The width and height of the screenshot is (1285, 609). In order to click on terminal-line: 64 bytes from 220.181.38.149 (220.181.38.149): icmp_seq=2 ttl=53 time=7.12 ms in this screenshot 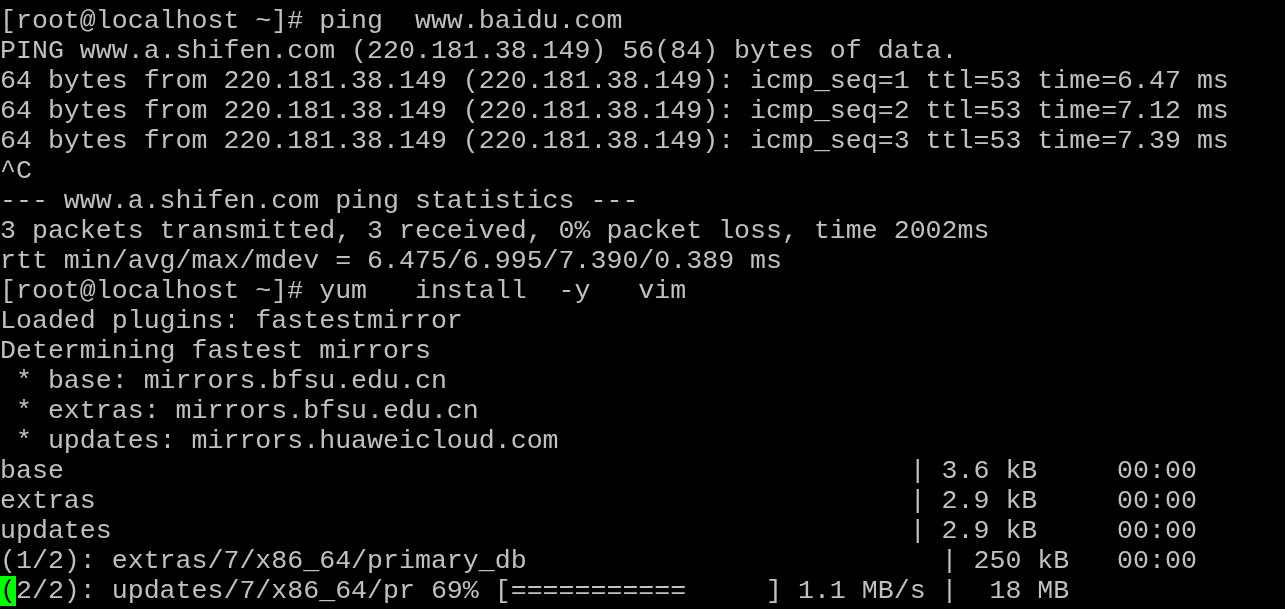, I will do `click(614, 111)`.